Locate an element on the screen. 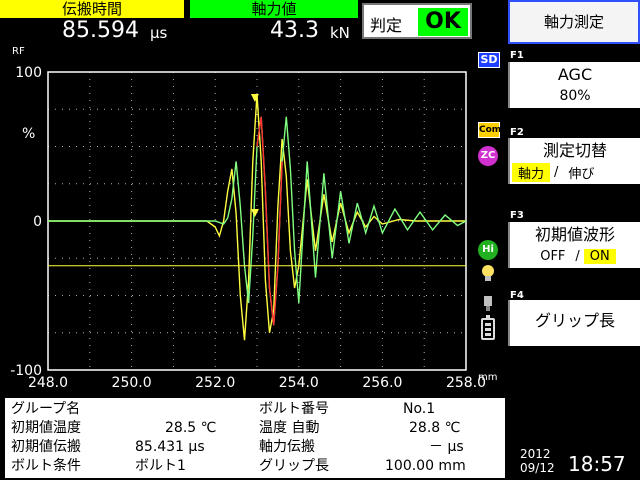 This screenshot has height=480, width=640. y-tick-label: 0 is located at coordinates (37, 222).